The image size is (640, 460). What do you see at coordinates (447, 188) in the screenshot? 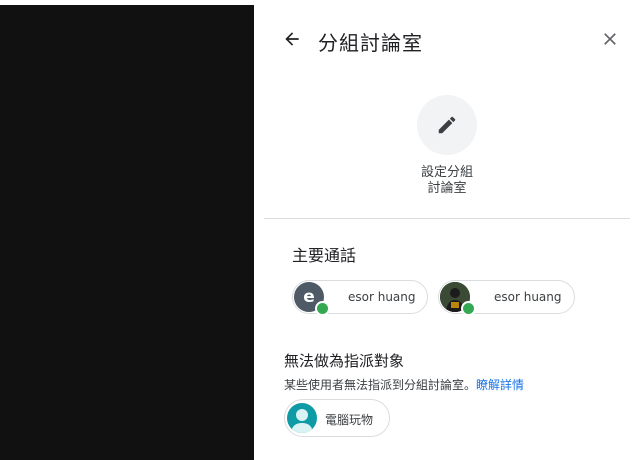
I see `setup-label-line2: 討論室` at bounding box center [447, 188].